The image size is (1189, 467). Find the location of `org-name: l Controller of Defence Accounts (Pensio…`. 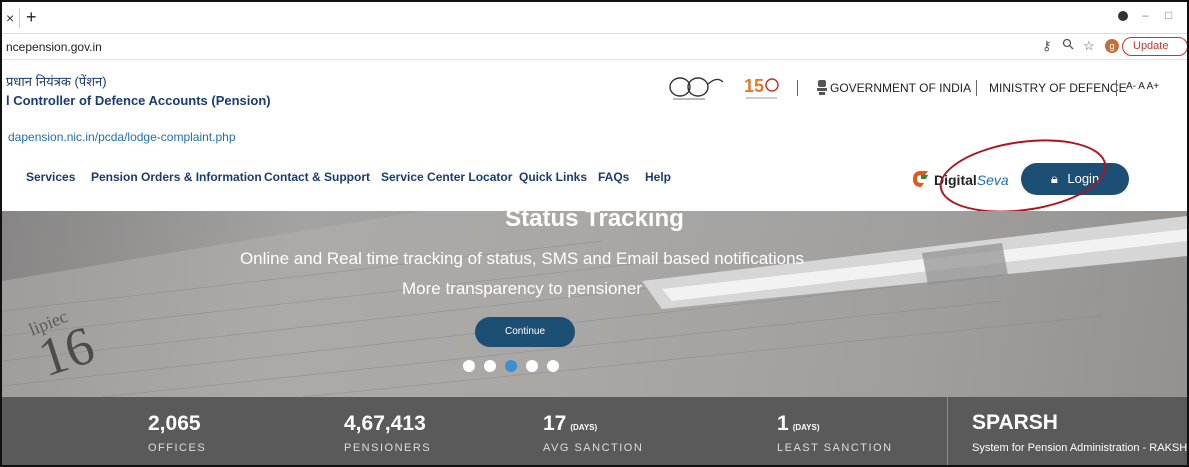

org-name: l Controller of Defence Accounts (Pensio… is located at coordinates (138, 100).